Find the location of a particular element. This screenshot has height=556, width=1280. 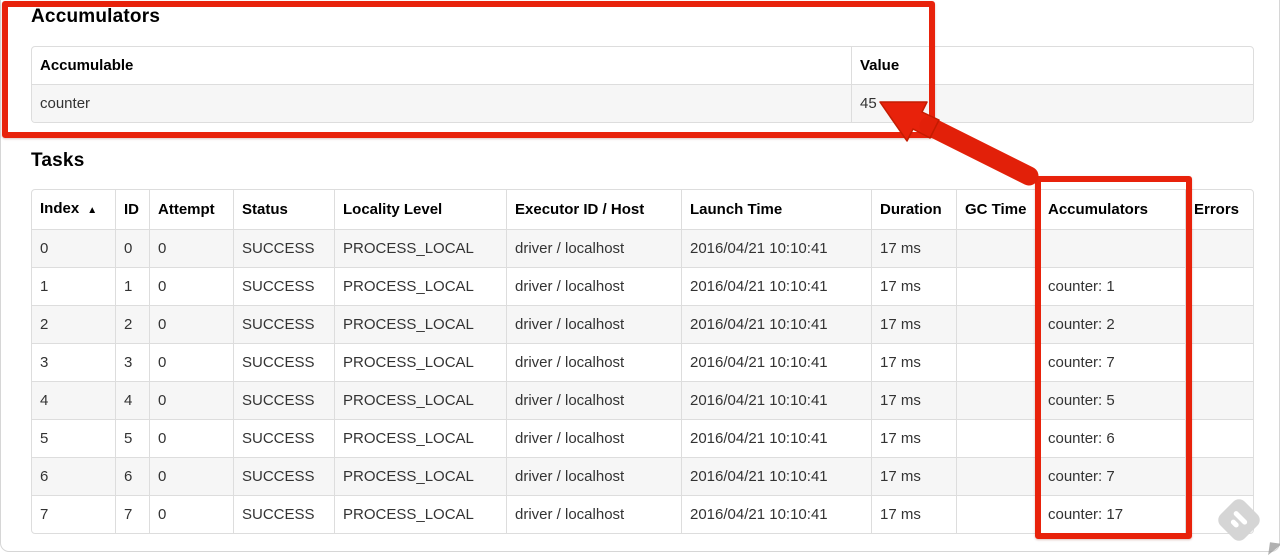

task-cell-index: 7 is located at coordinates (74, 514).